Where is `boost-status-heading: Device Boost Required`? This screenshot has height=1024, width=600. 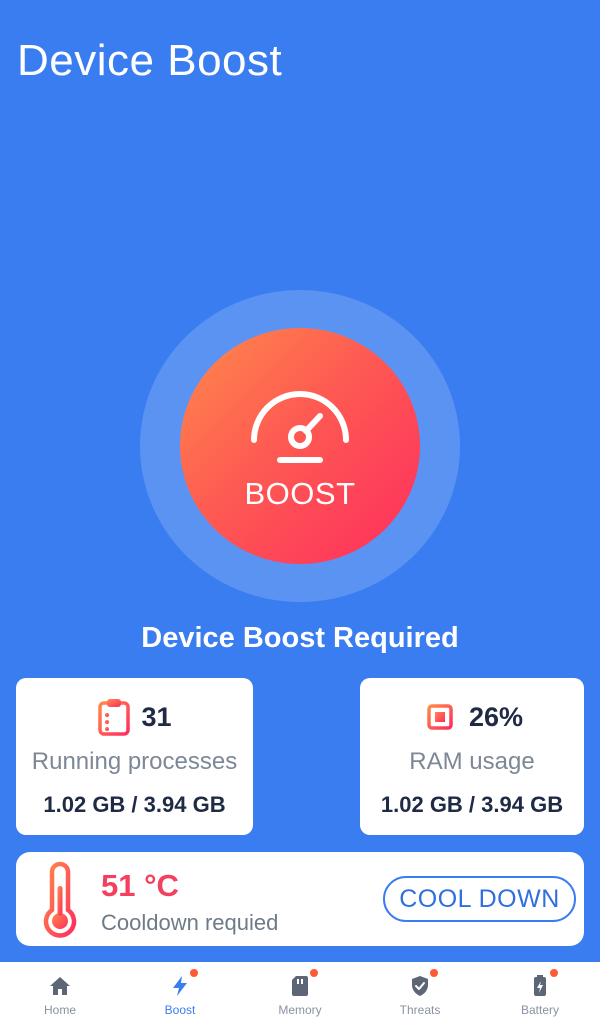
boost-status-heading: Device Boost Required is located at coordinates (300, 638).